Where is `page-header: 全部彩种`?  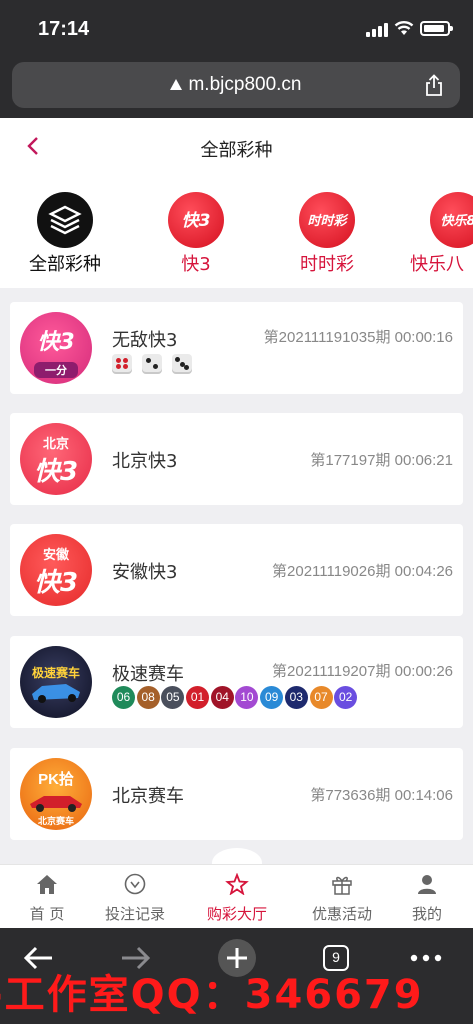
page-header: 全部彩种 is located at coordinates (236, 147).